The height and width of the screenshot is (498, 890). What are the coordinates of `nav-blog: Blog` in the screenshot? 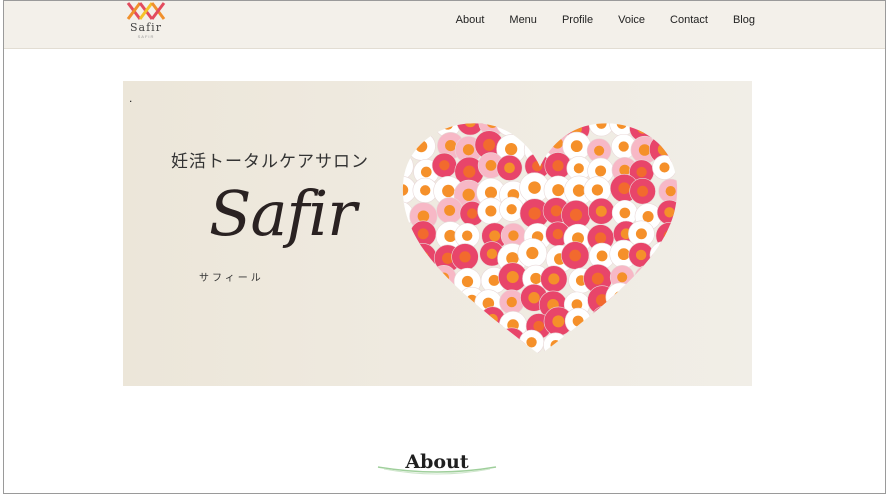 It's located at (744, 20).